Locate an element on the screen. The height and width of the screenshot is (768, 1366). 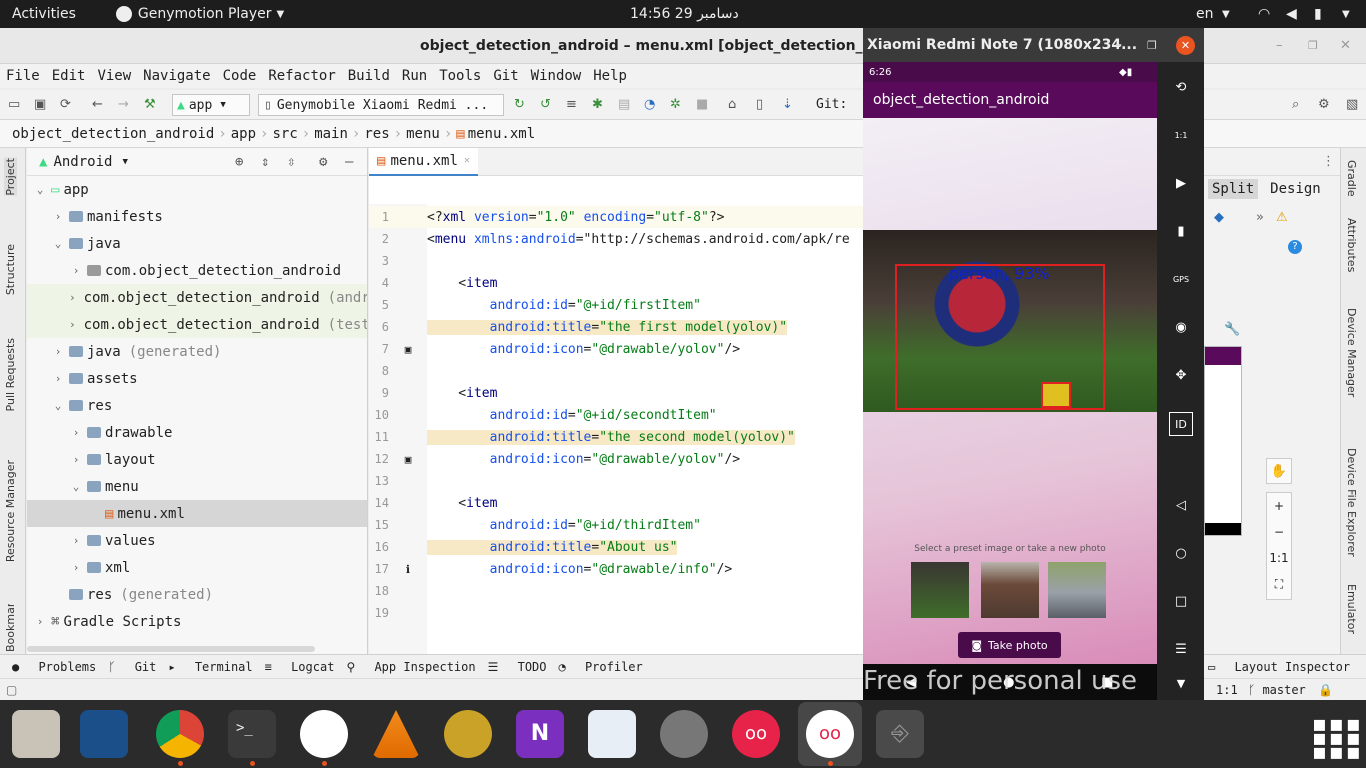
code-line: 12 ▣ android:icon="@drawable/yolov"/> is located at coordinates (616, 459).